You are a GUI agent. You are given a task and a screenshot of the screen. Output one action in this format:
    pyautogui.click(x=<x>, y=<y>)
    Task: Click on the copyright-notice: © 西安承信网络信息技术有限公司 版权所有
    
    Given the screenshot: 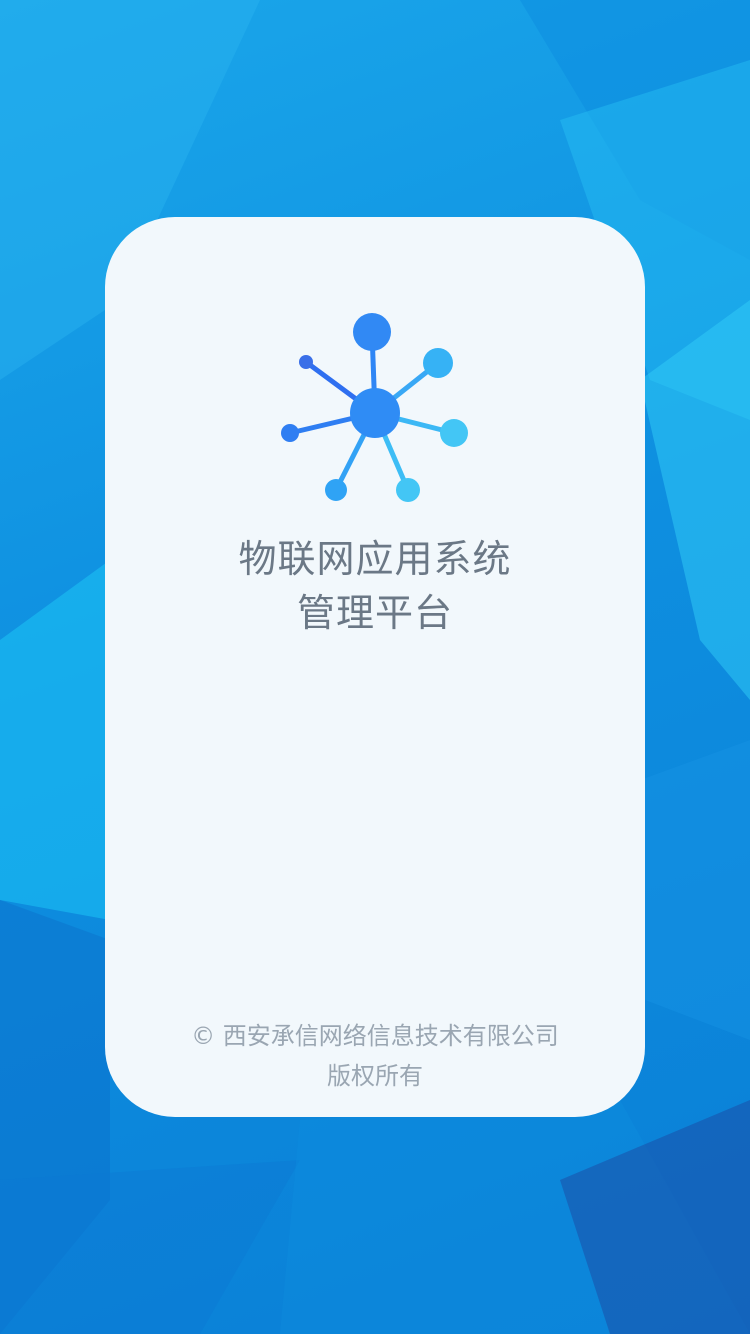 What is the action you would take?
    pyautogui.click(x=375, y=1056)
    